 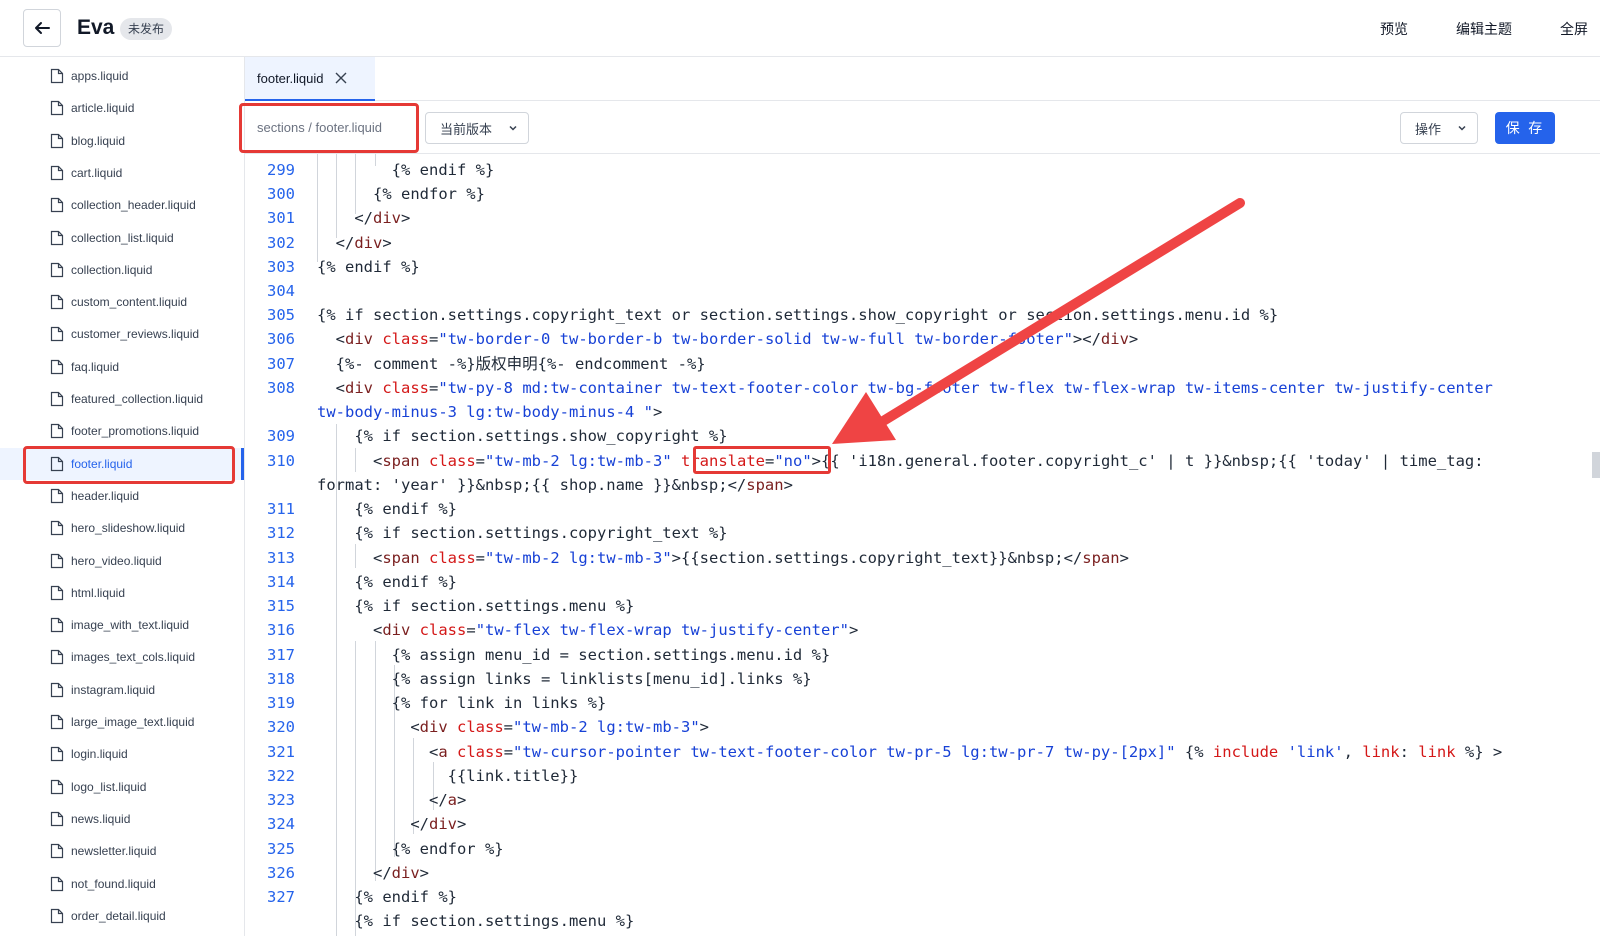 I want to click on sidebar-item-logo_list-liquid: logo_list.liquid, so click(x=122, y=787).